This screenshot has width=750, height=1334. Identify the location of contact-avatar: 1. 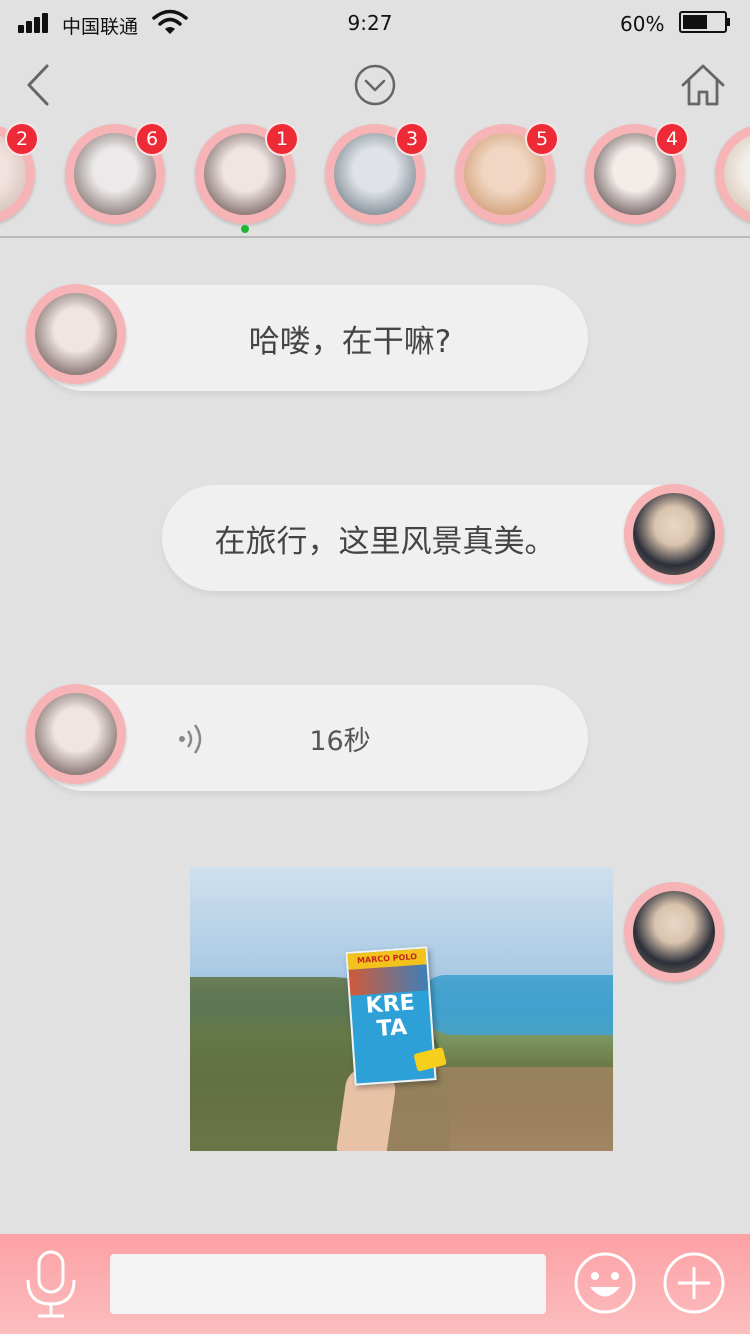
(247, 173).